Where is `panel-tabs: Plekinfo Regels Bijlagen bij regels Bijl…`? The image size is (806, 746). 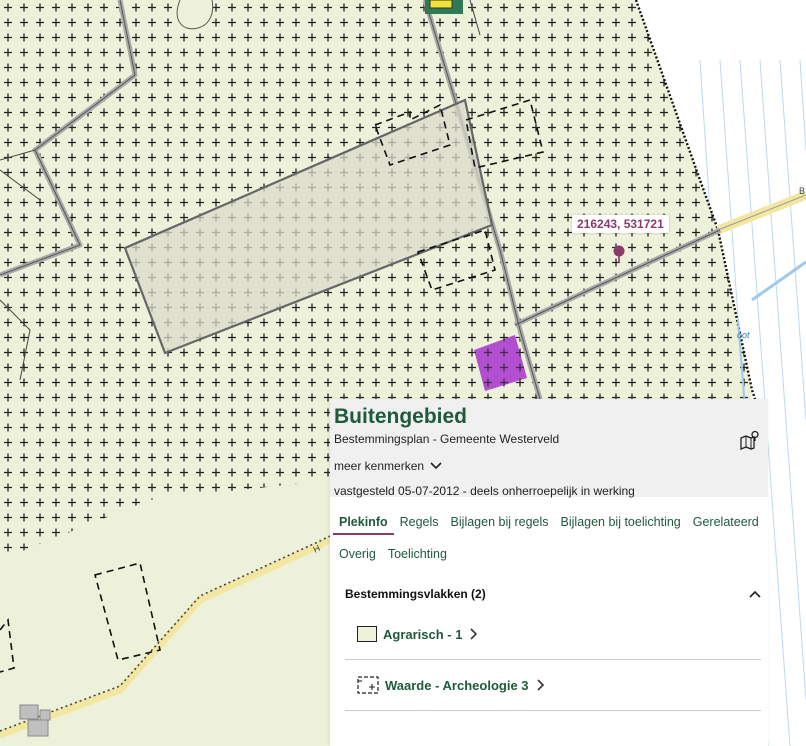
panel-tabs: Plekinfo Regels Bijlagen bij regels Bijl… is located at coordinates (549, 535).